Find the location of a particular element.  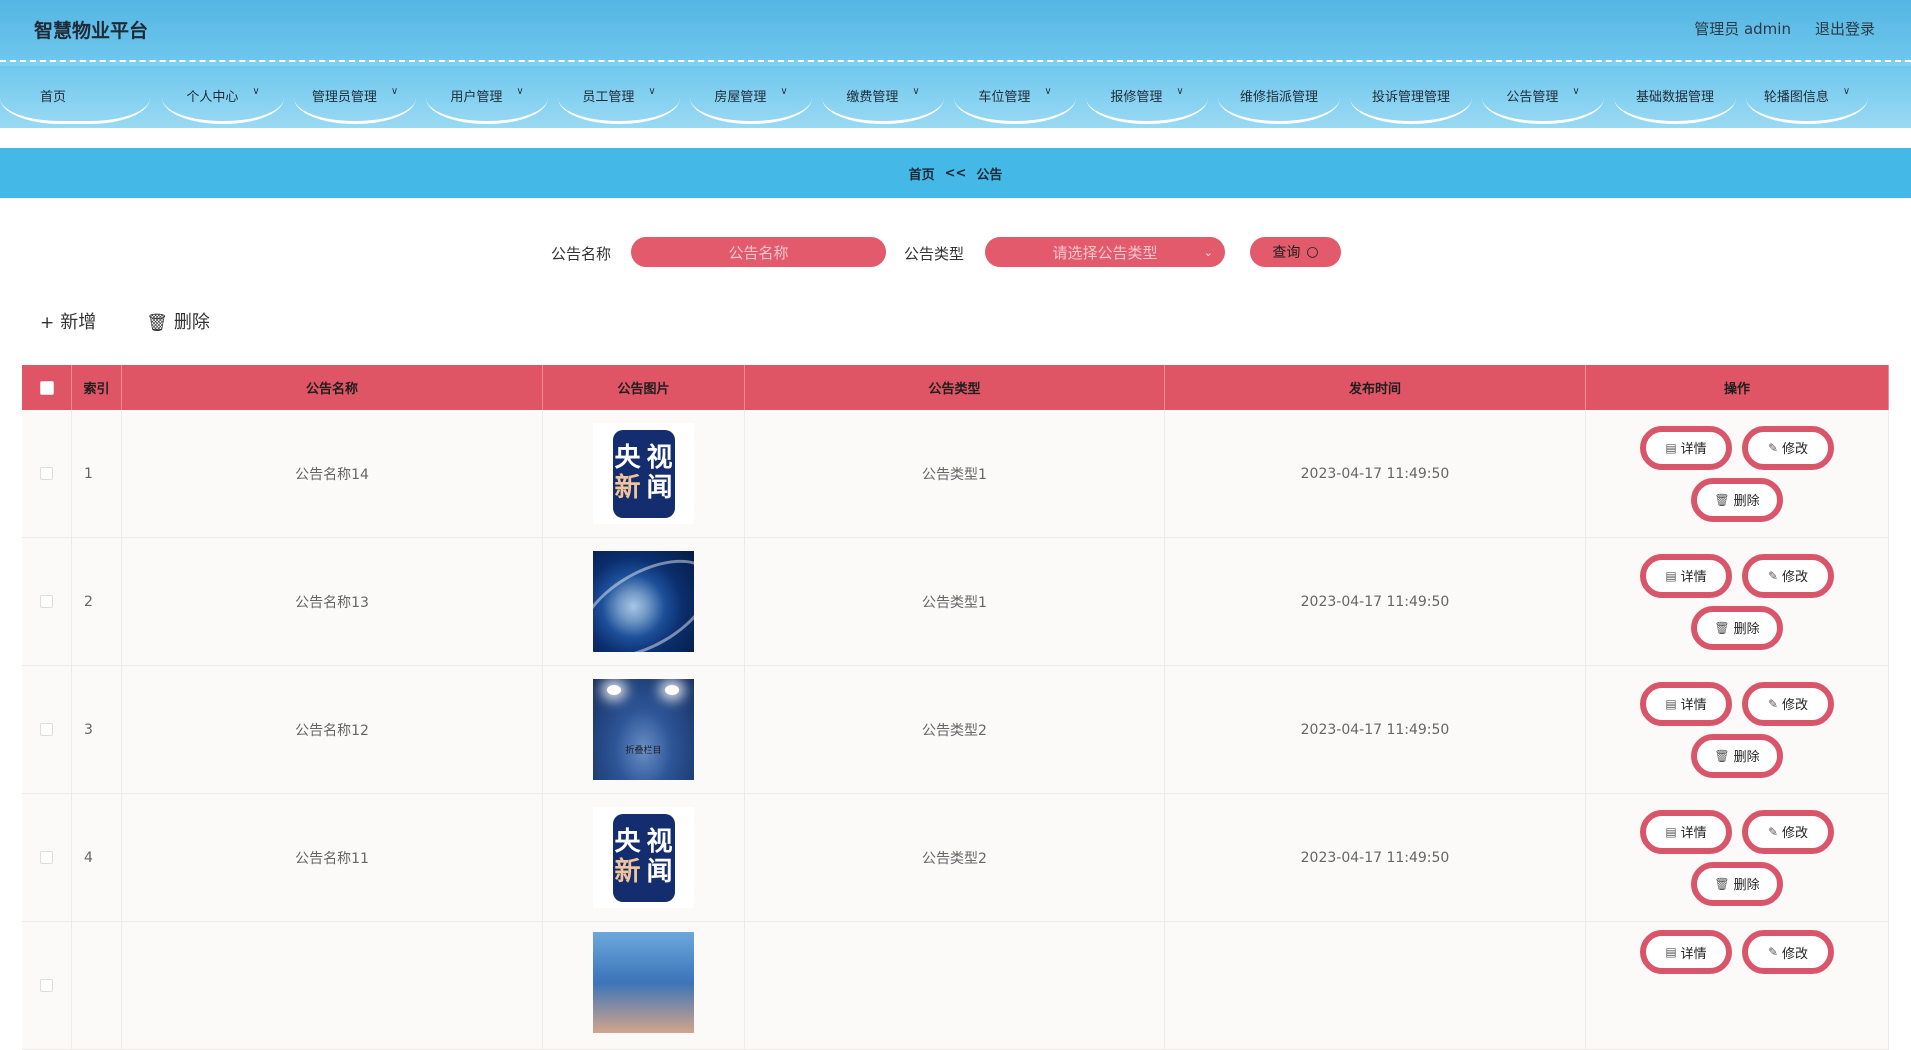

nav-item: 轮播图信息 ∨ is located at coordinates (1807, 95).